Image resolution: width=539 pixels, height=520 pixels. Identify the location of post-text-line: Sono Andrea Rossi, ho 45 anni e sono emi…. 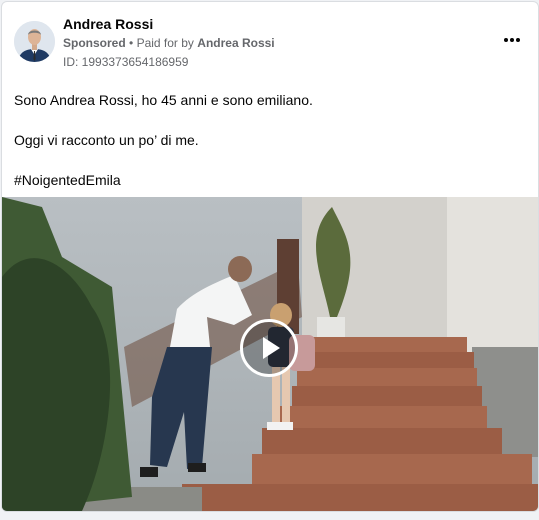
(163, 100).